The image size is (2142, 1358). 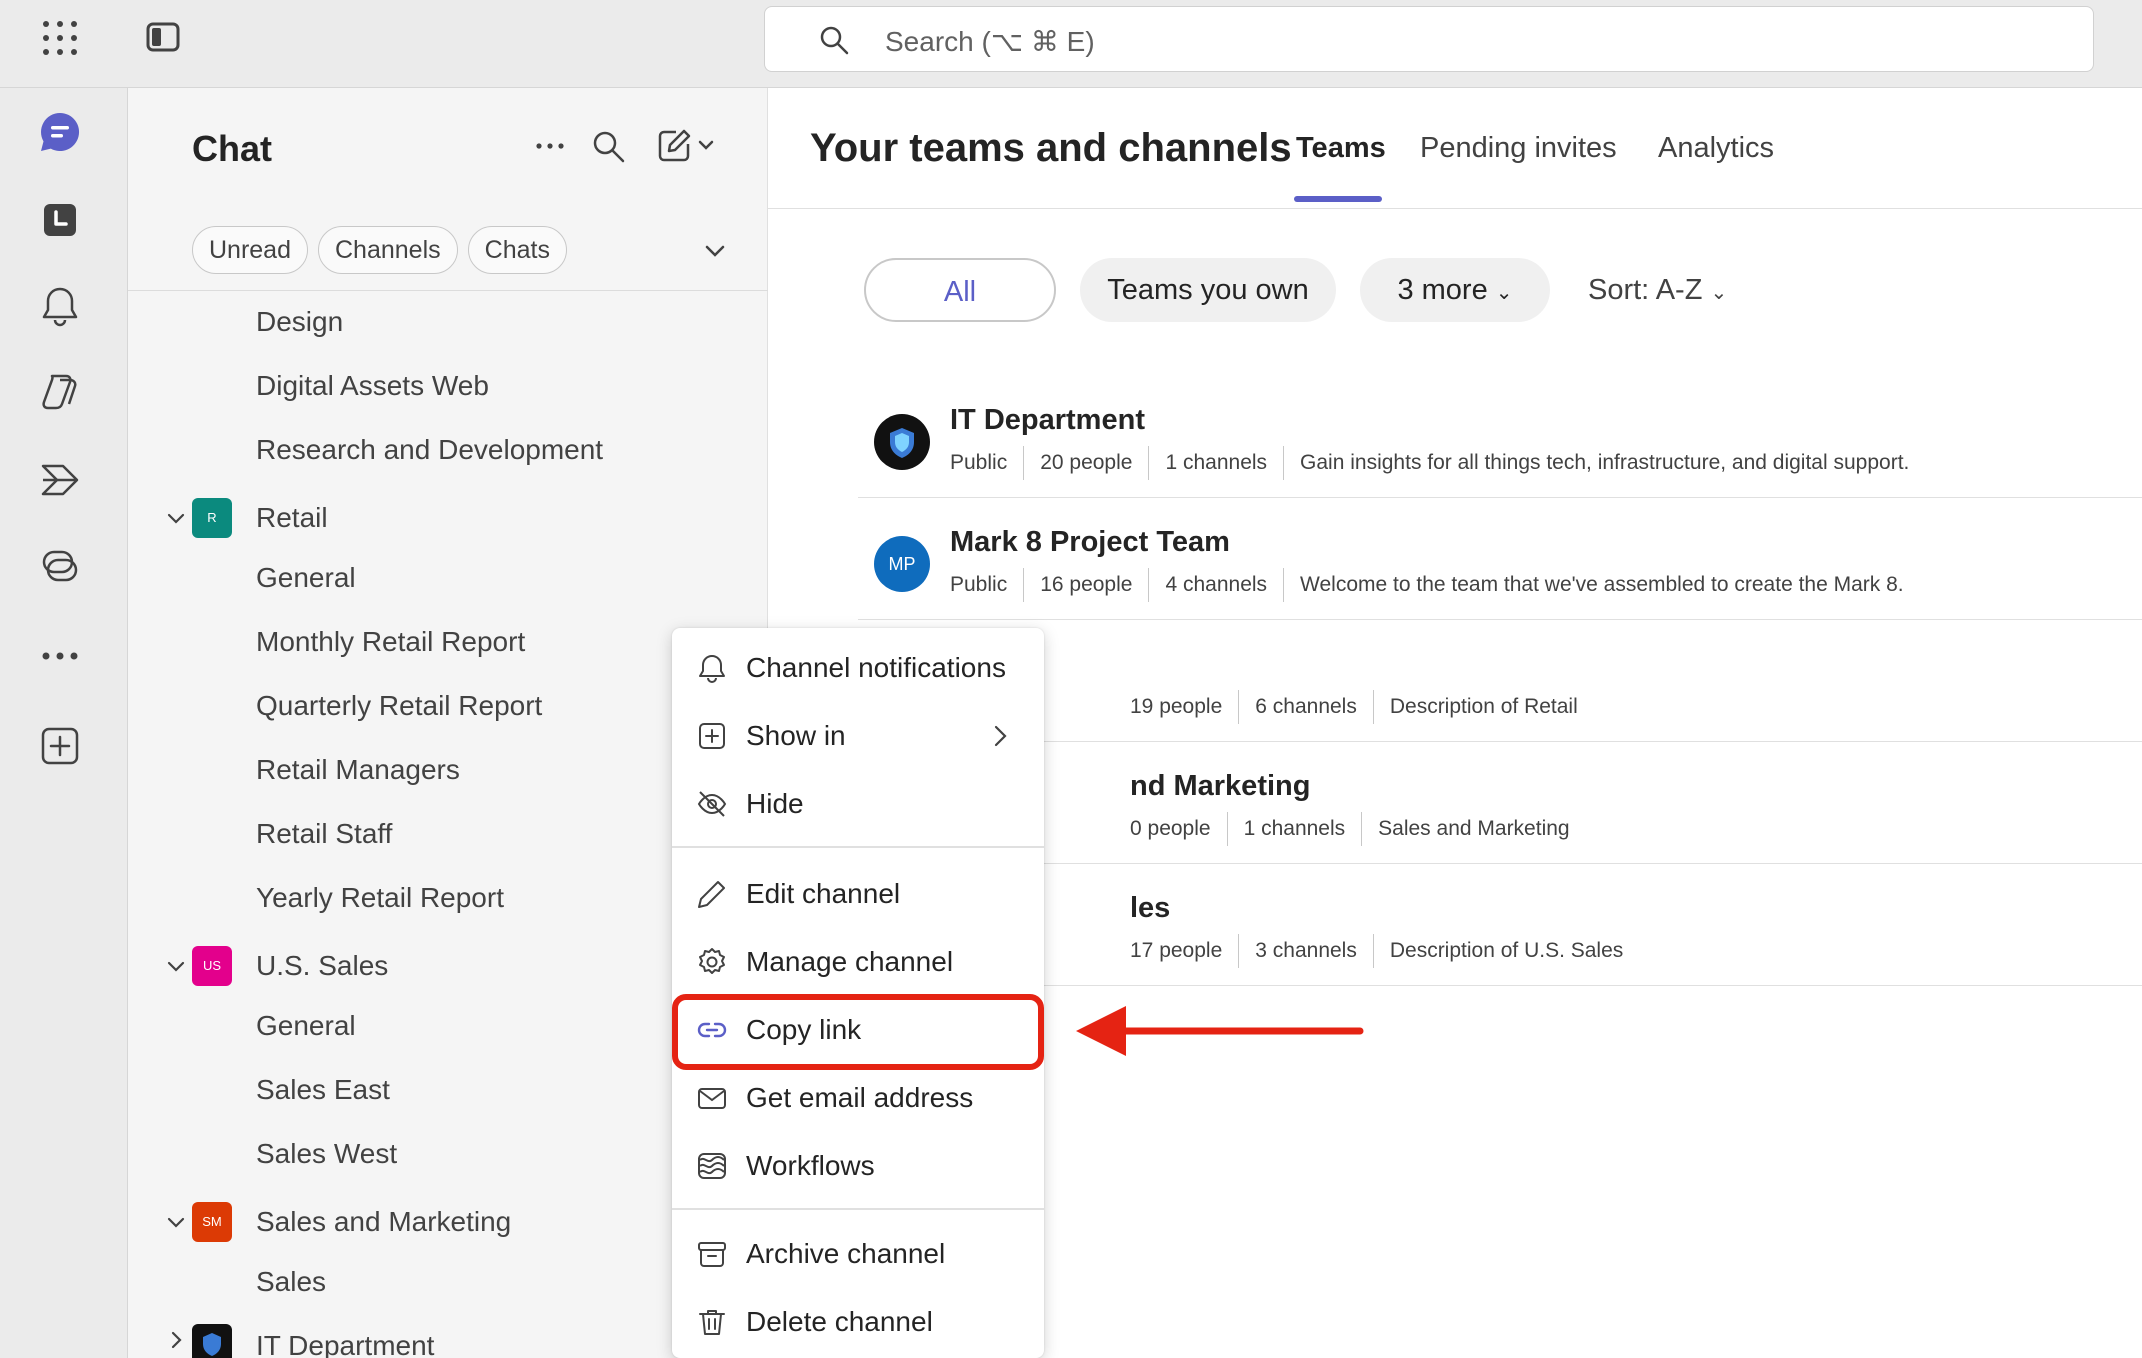 I want to click on sort-label: Sort: A-Z, so click(x=1645, y=290).